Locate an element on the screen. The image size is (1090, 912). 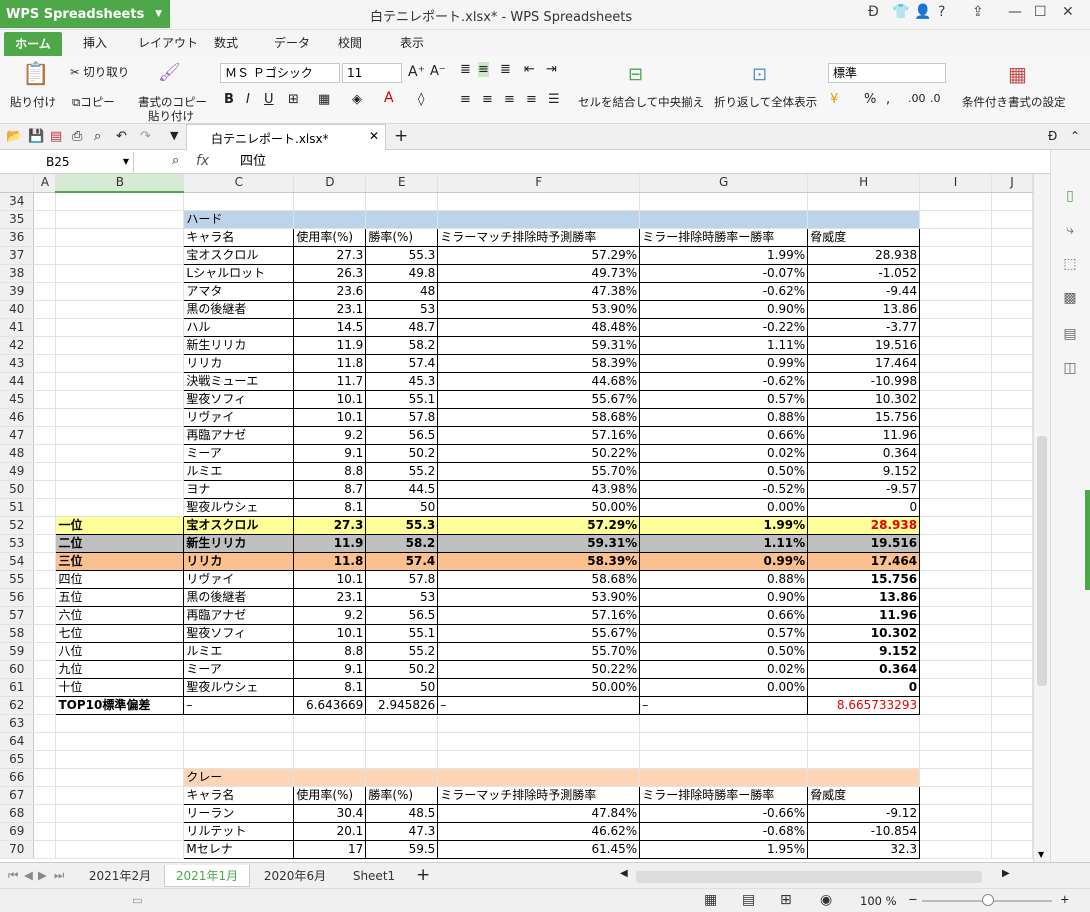
justify-icon: ≡ is located at coordinates (531, 99).